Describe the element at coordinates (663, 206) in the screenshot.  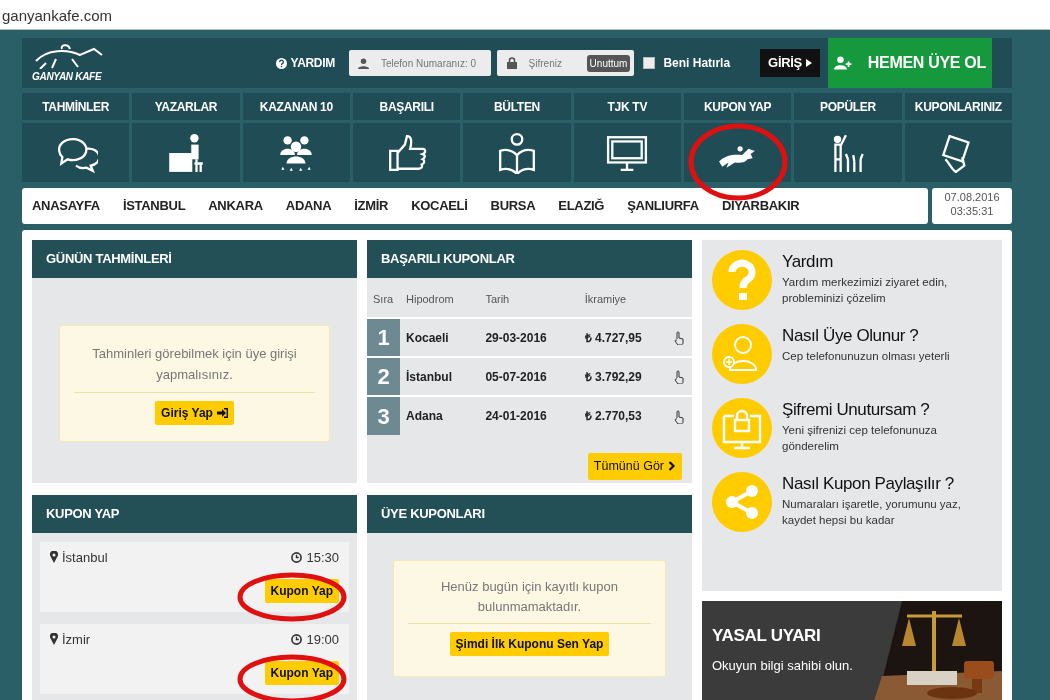
I see `city-link: ŞANLIURFA` at that location.